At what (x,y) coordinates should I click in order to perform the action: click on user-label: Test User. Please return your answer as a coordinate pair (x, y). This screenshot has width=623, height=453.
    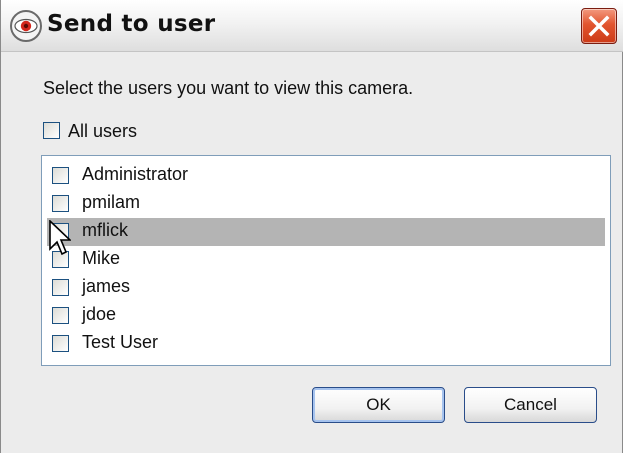
    Looking at the image, I should click on (120, 342).